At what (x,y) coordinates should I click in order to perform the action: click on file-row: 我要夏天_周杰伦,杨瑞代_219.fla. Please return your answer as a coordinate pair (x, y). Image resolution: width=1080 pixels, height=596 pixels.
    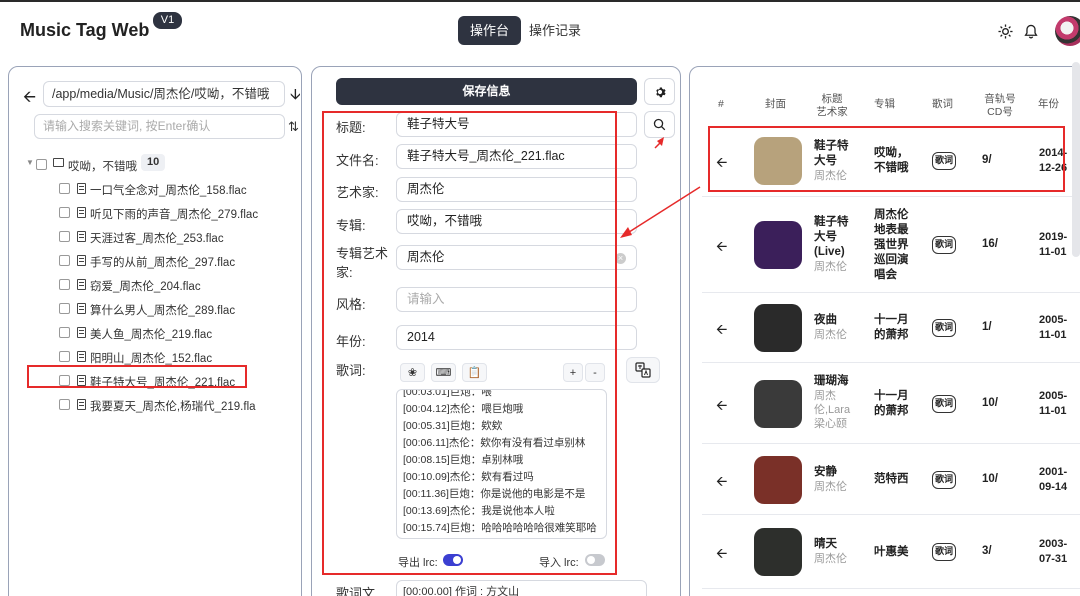
    Looking at the image, I should click on (161, 405).